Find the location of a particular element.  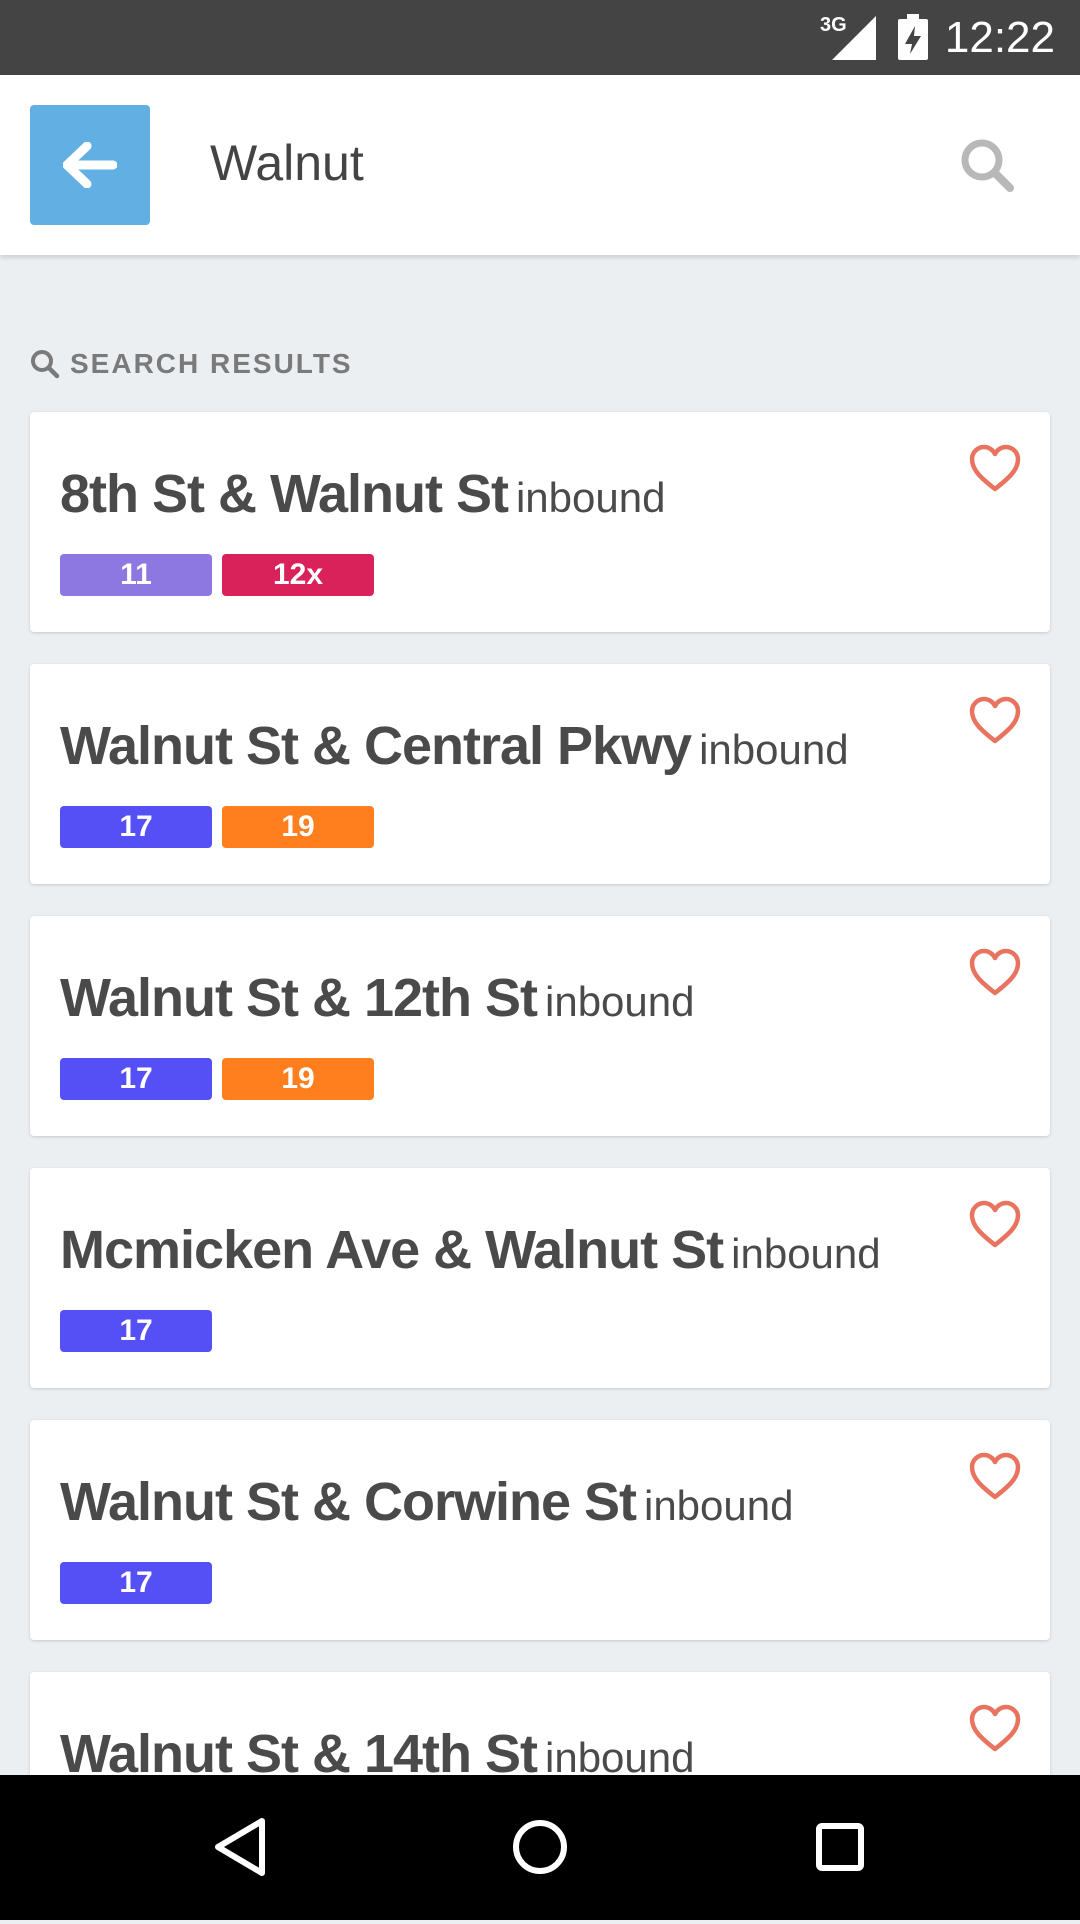

cell-signal-icon is located at coordinates (854, 38).